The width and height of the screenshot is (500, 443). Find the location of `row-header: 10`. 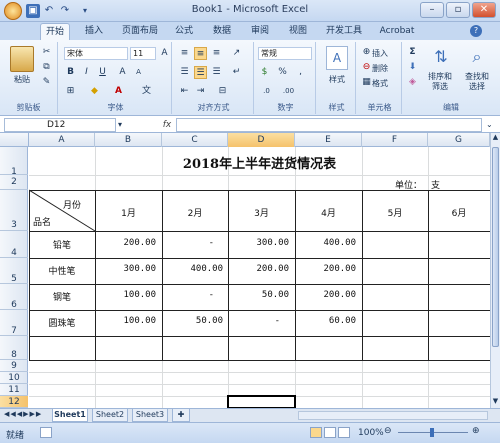

row-header: 10 is located at coordinates (14, 378).